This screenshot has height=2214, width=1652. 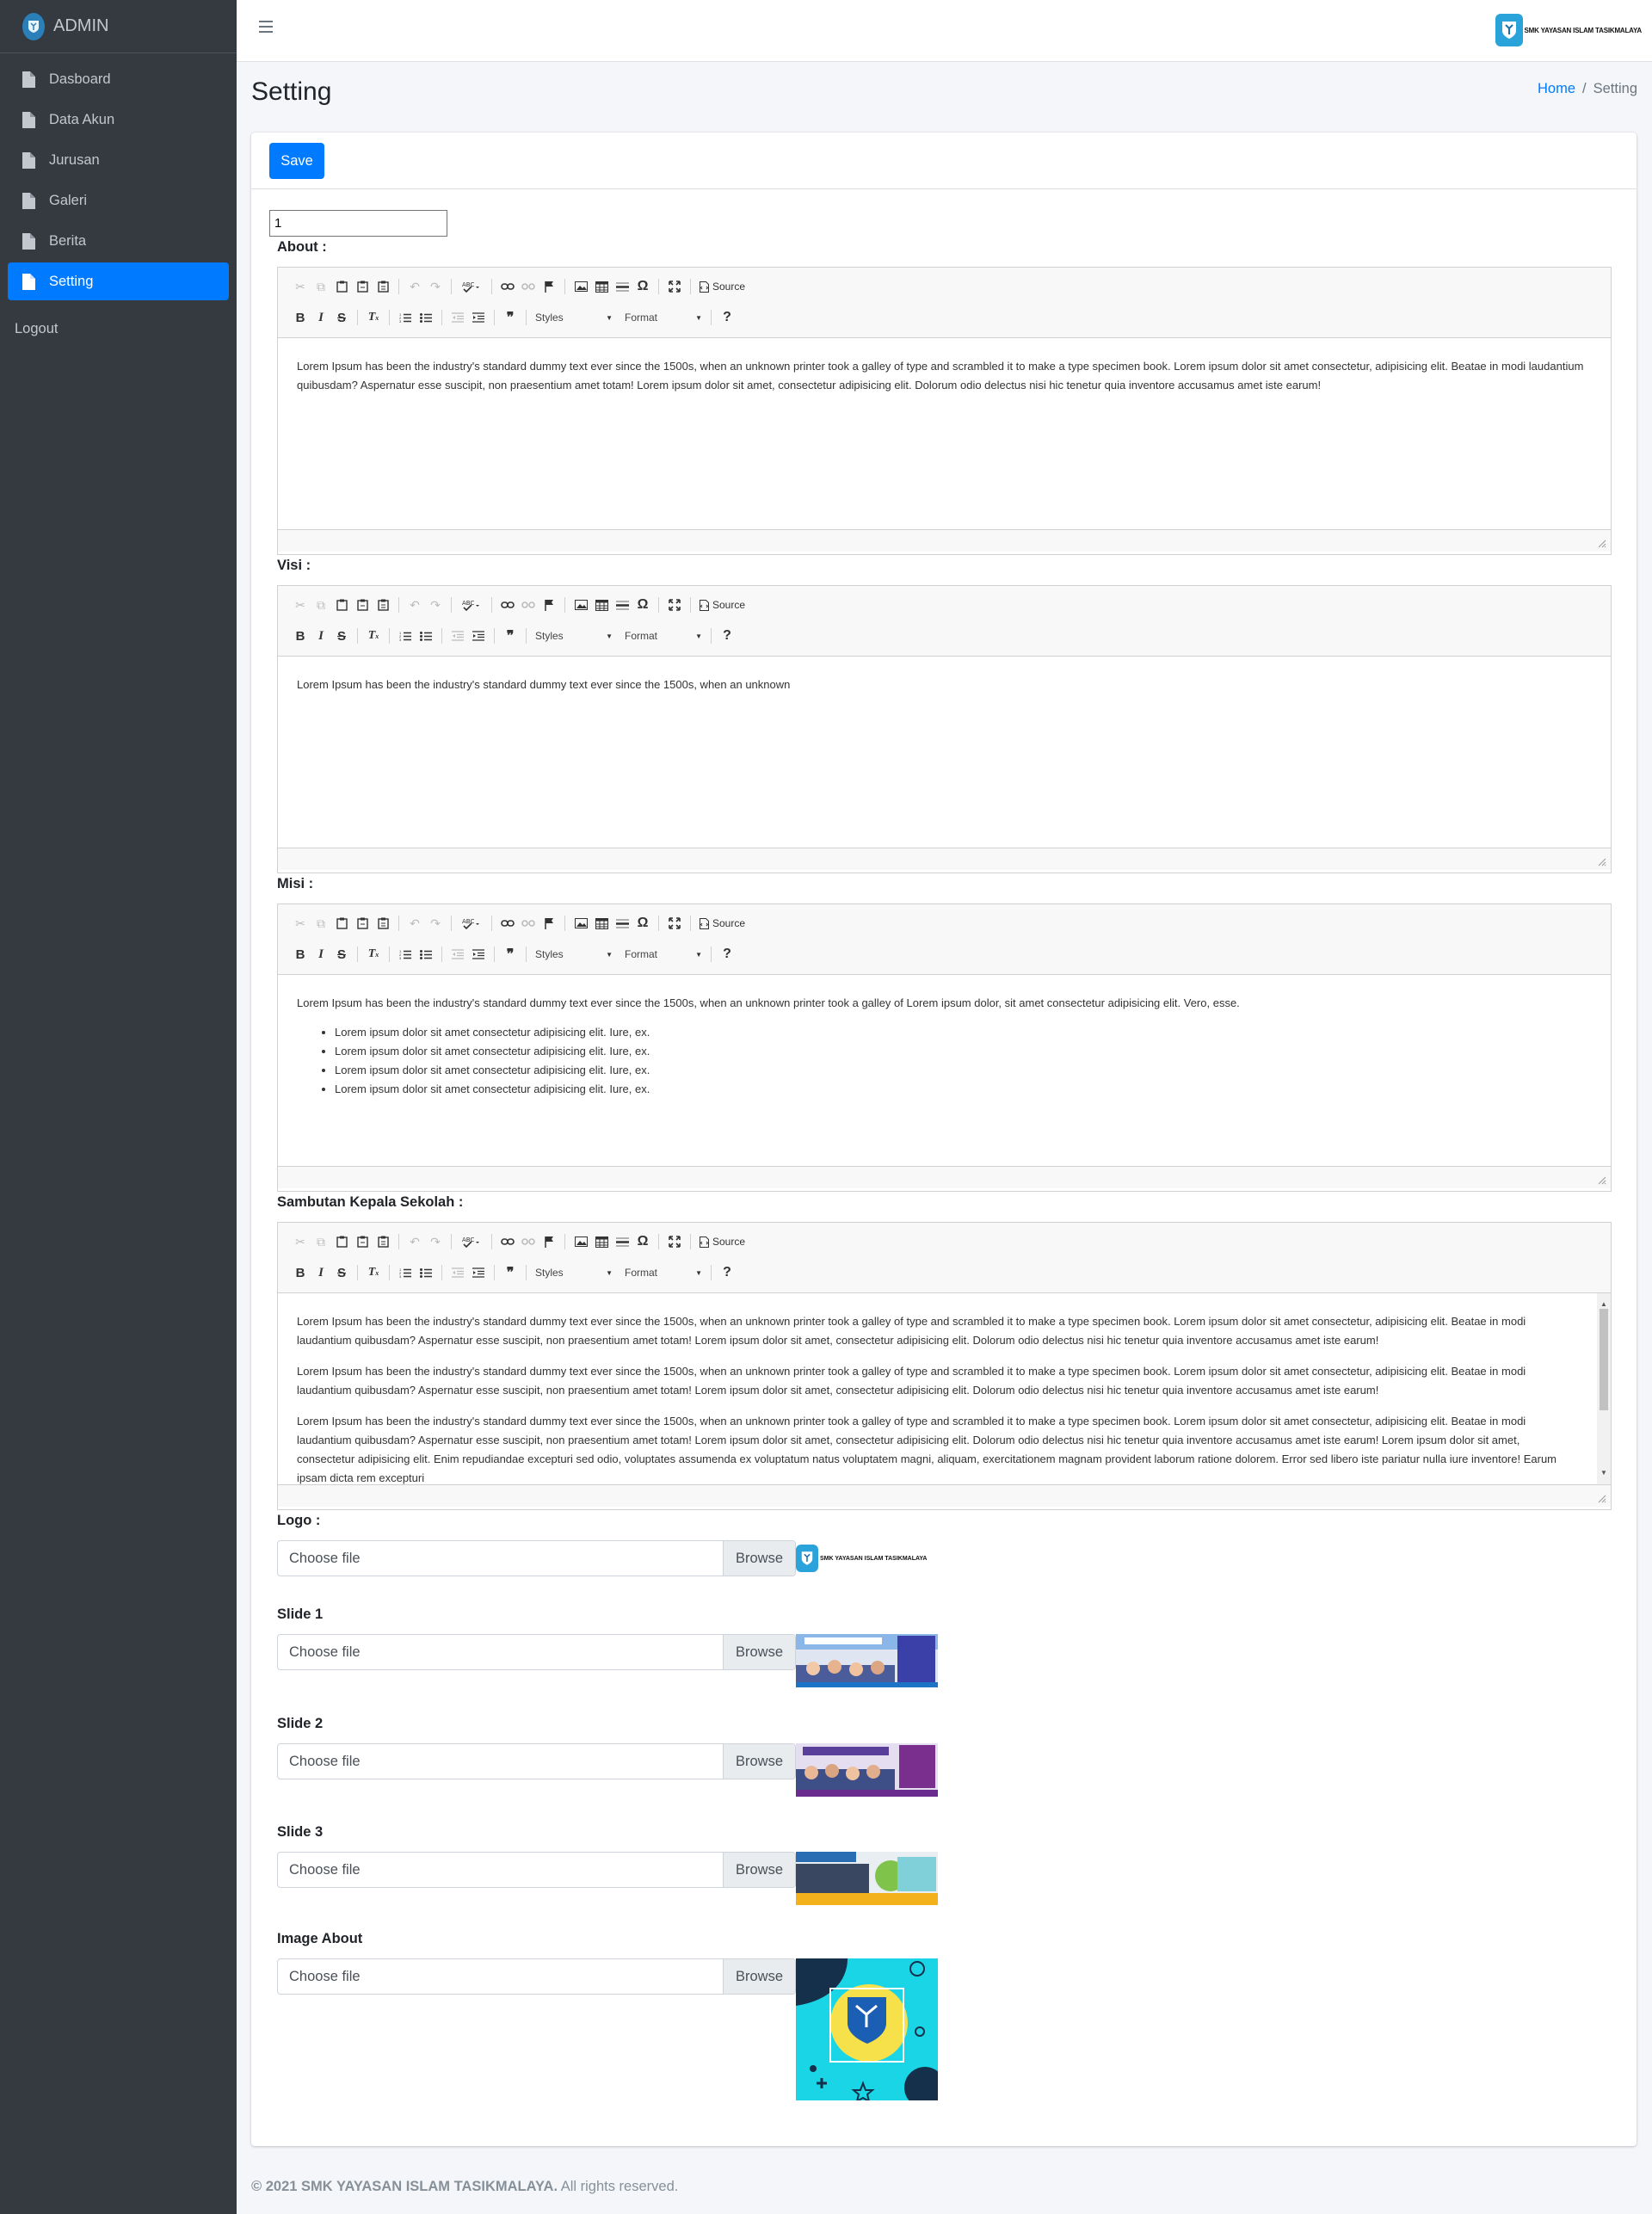 What do you see at coordinates (574, 318) in the screenshot?
I see `styles-dropdown: Styles ▼` at bounding box center [574, 318].